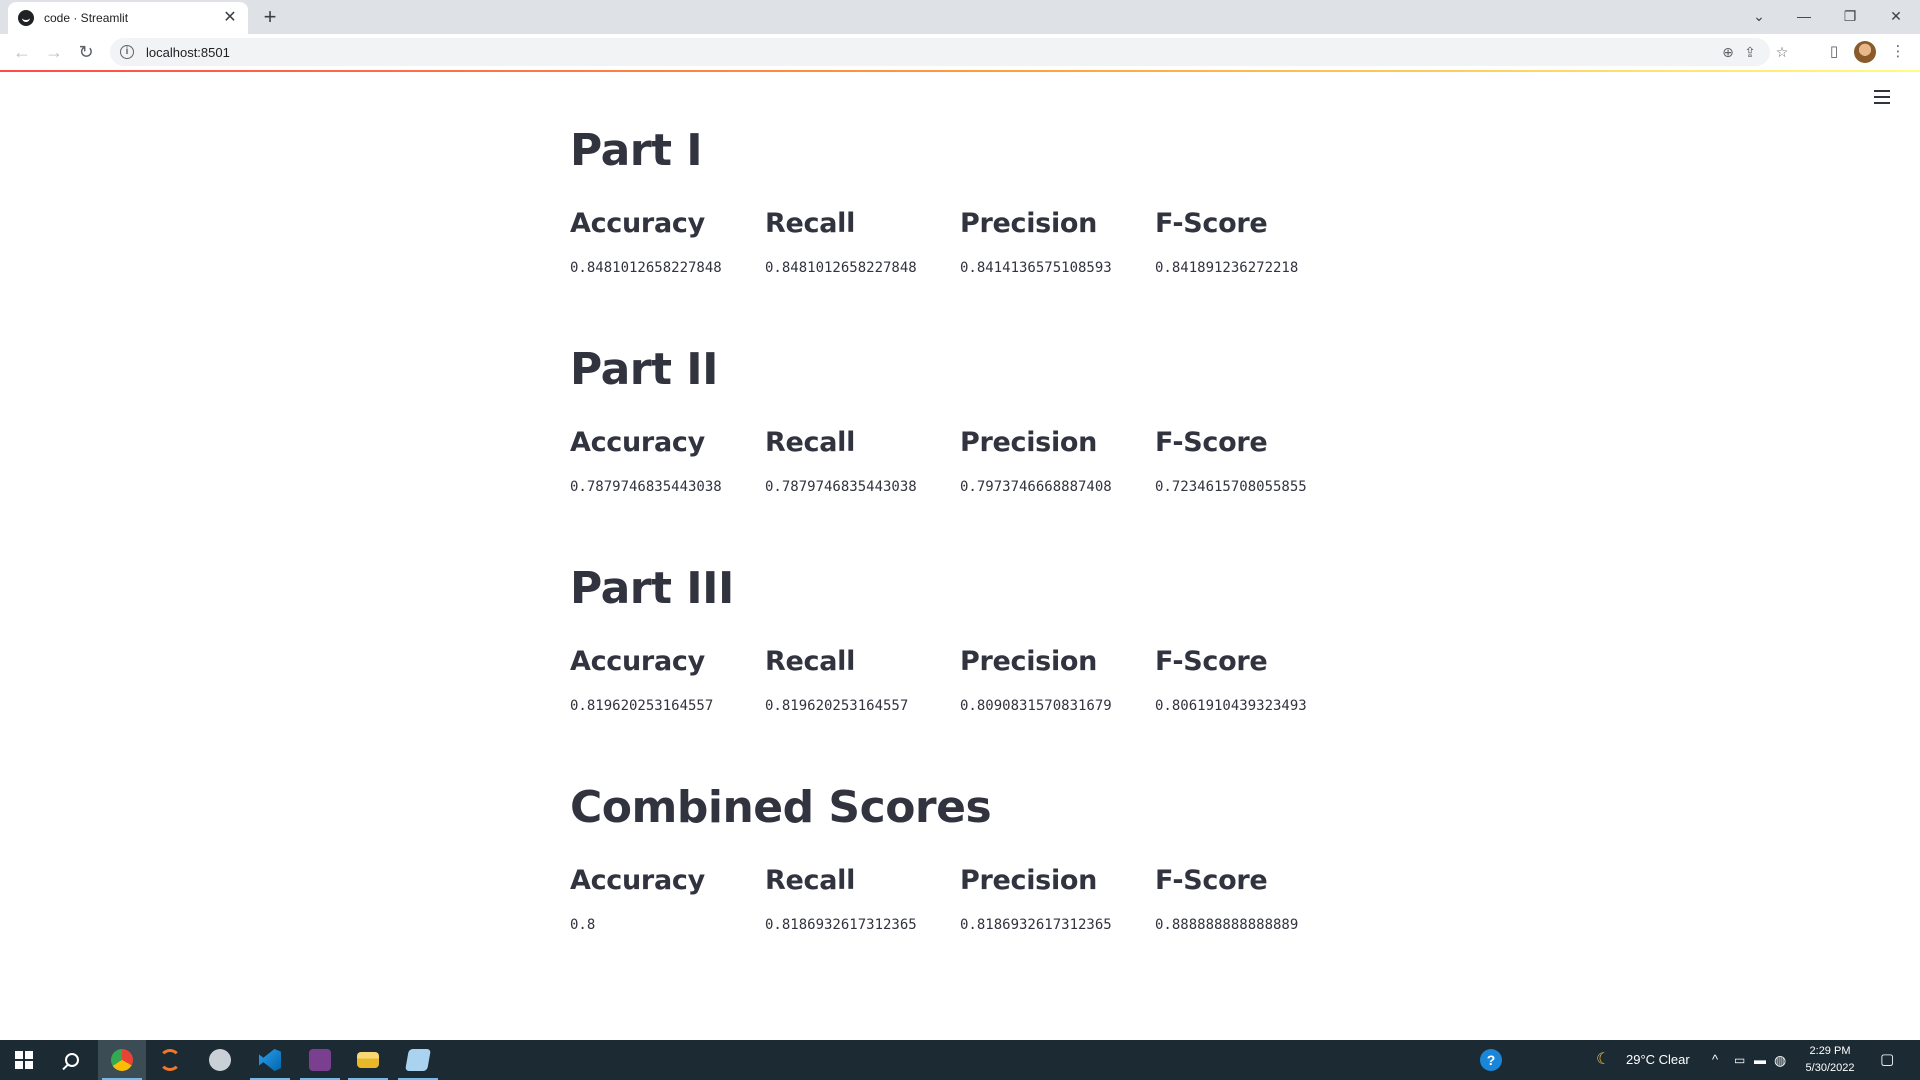 Image resolution: width=1920 pixels, height=1080 pixels. Describe the element at coordinates (862, 460) in the screenshot. I see `metric-recall: Recall 0.7879746835443038` at that location.